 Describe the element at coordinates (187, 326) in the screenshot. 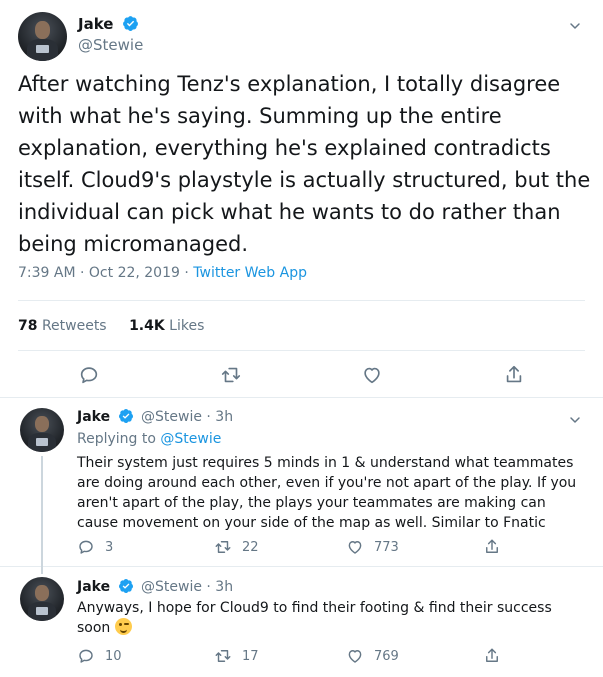

I see `likes-label: Likes` at that location.